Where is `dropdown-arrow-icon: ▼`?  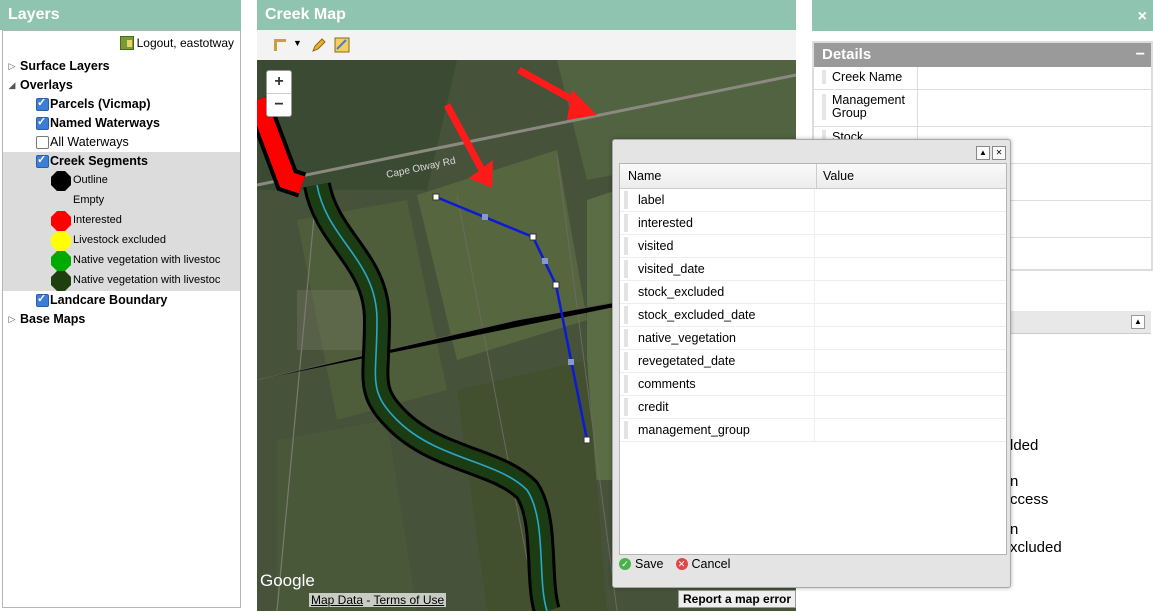 dropdown-arrow-icon: ▼ is located at coordinates (297, 43).